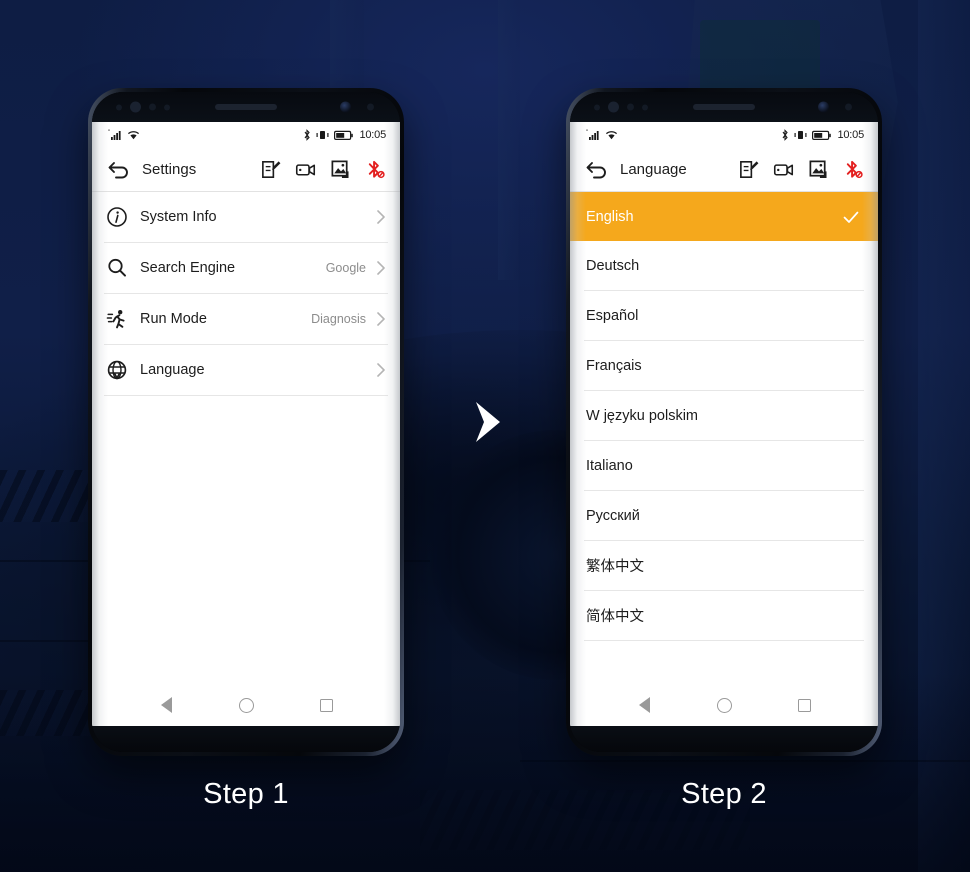 Image resolution: width=970 pixels, height=872 pixels. I want to click on settings-row-label: Search Engine, so click(188, 268).